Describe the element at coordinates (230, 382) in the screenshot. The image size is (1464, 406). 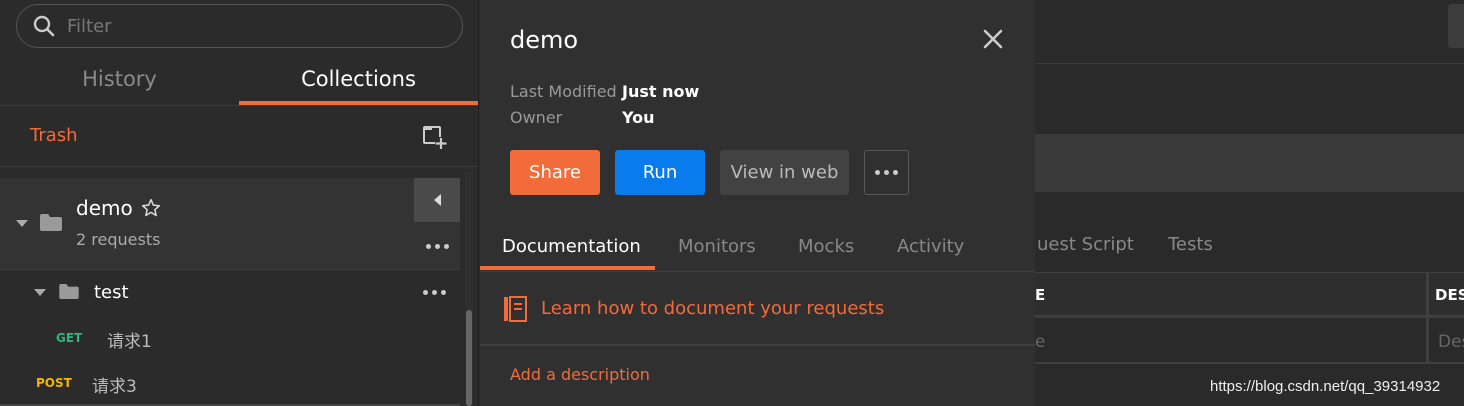
I see `request-row: POST 请求3` at that location.